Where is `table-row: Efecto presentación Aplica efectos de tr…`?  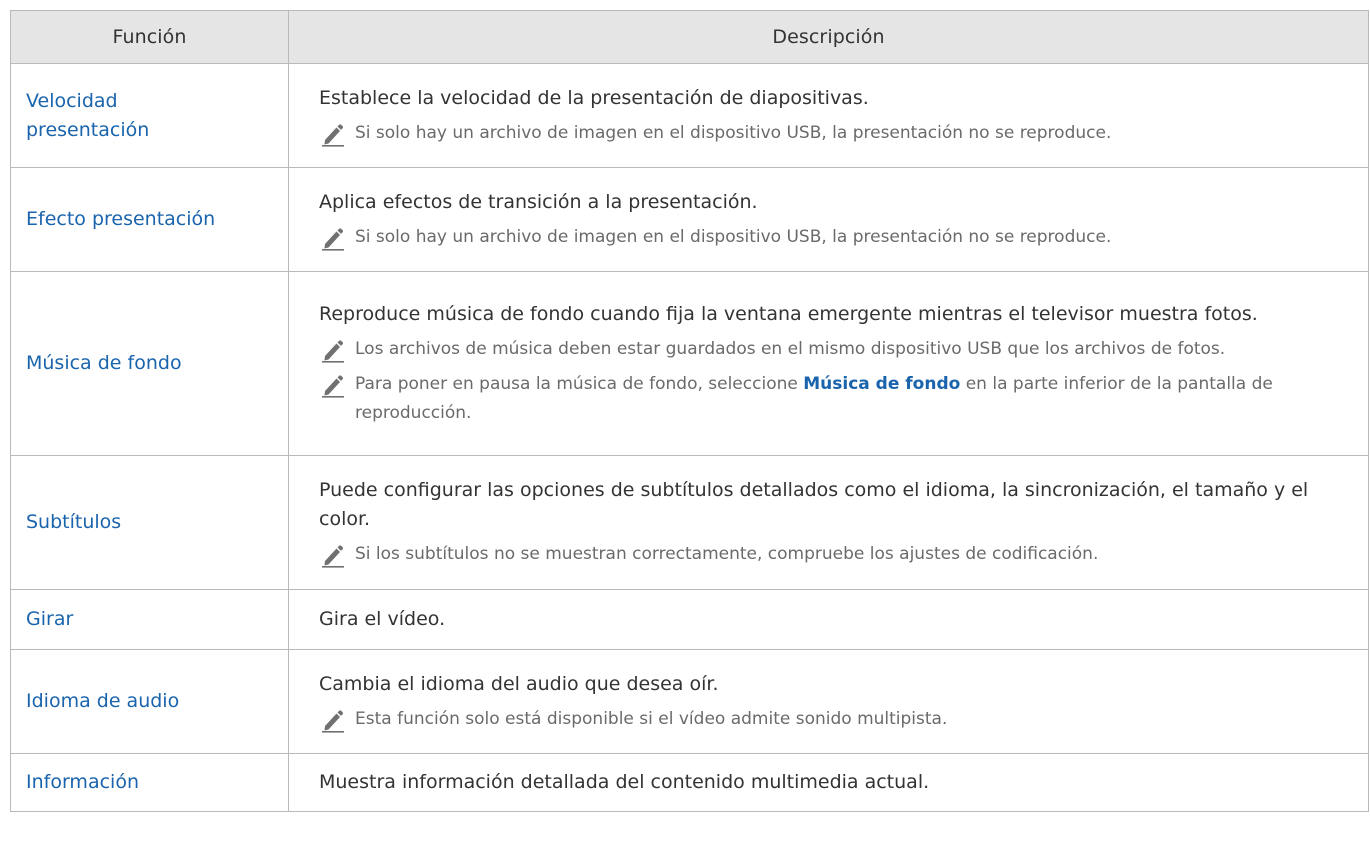 table-row: Efecto presentación Aplica efectos de tr… is located at coordinates (689, 219).